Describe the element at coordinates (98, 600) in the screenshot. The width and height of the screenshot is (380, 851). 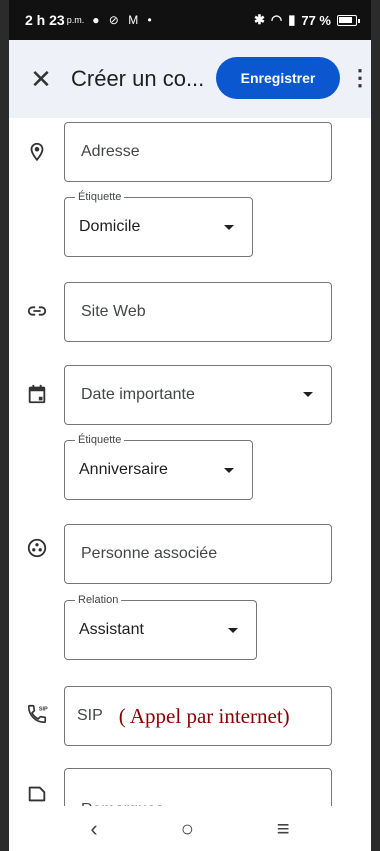
I see `relation-legend: Relation` at that location.